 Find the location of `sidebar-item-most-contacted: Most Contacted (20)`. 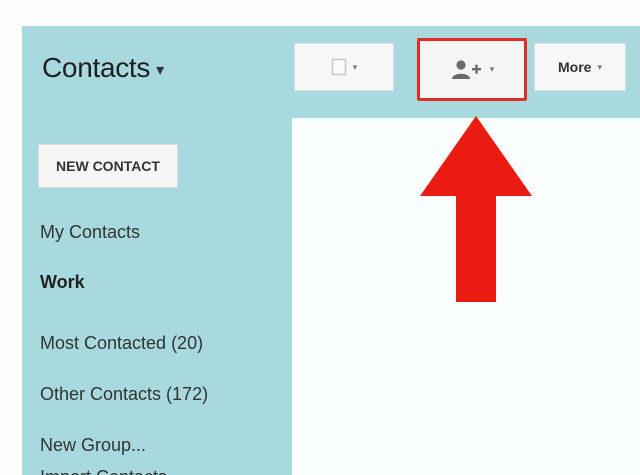

sidebar-item-most-contacted: Most Contacted (20) is located at coordinates (121, 343).